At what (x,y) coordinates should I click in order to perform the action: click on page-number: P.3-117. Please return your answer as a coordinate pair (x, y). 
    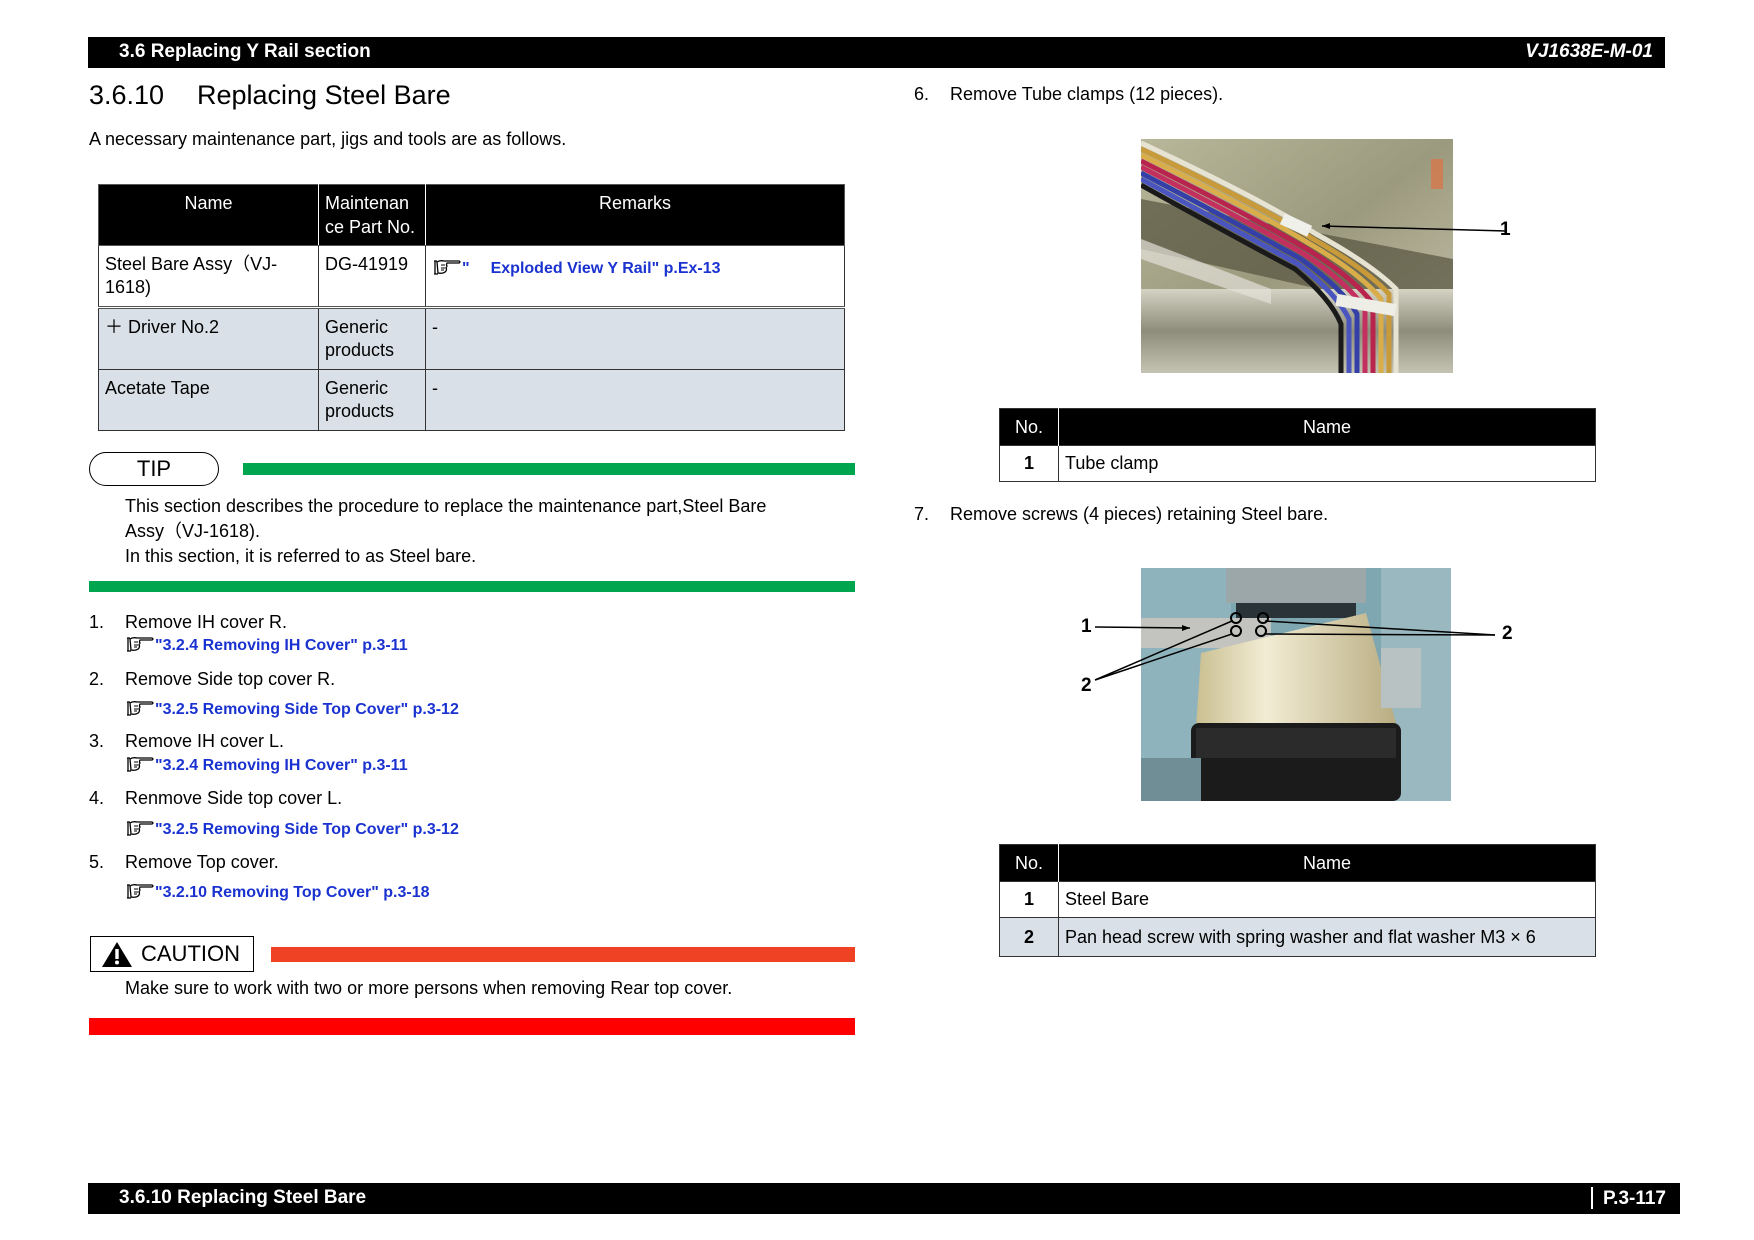
    Looking at the image, I should click on (1634, 1198).